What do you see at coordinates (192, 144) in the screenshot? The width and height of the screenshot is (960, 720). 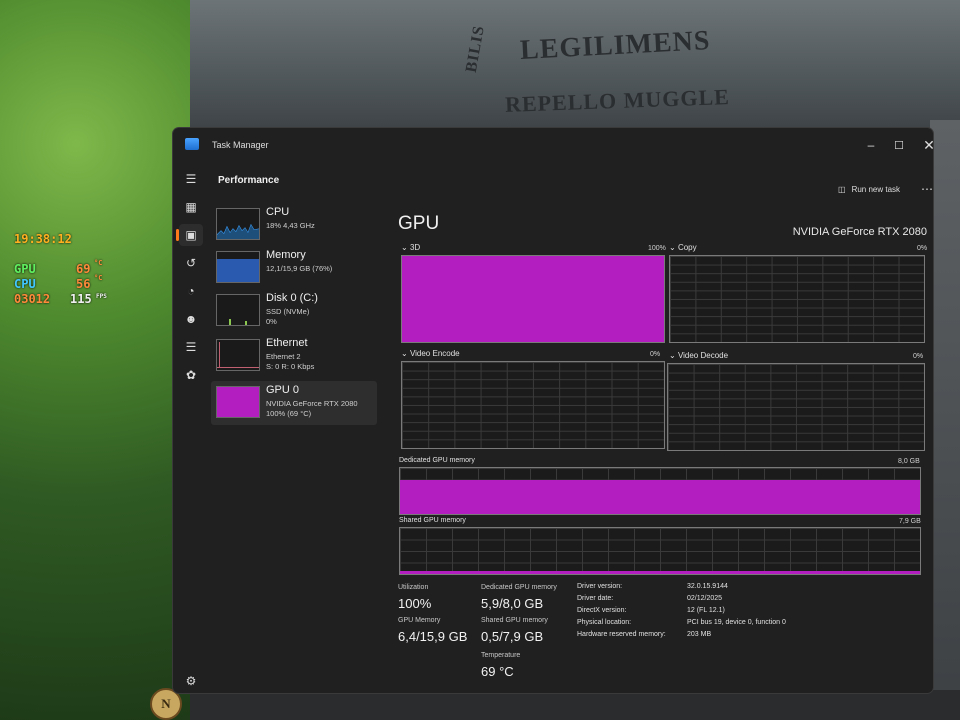 I see `task-manager-app-icon` at bounding box center [192, 144].